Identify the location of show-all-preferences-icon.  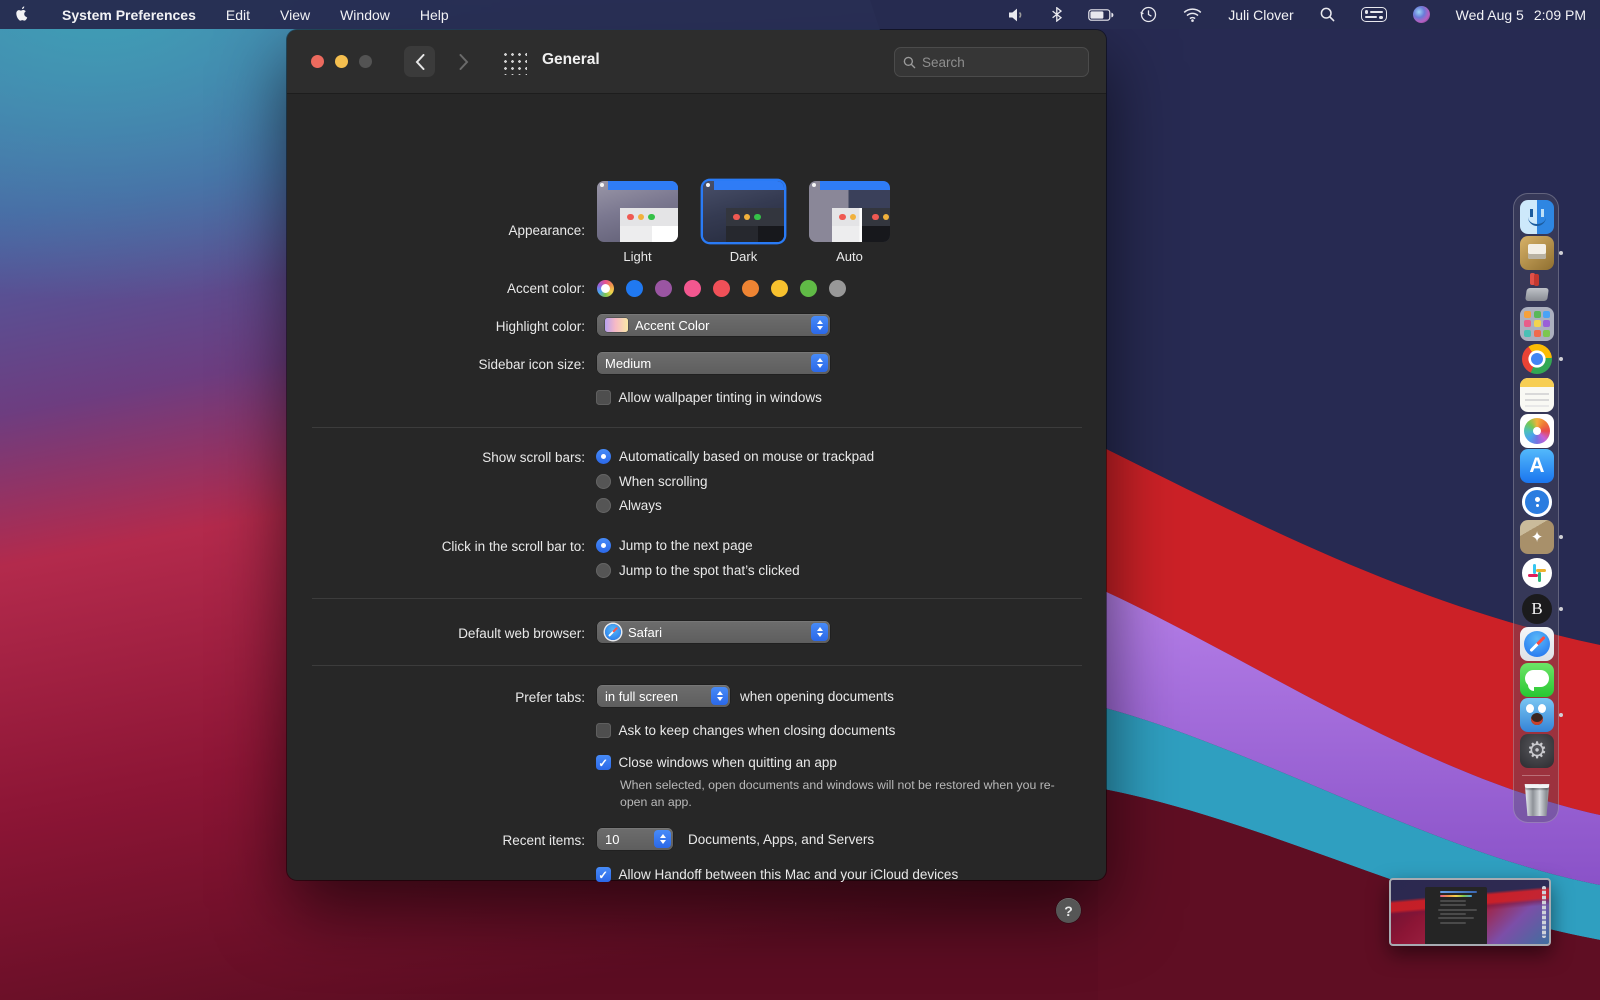
(514, 62).